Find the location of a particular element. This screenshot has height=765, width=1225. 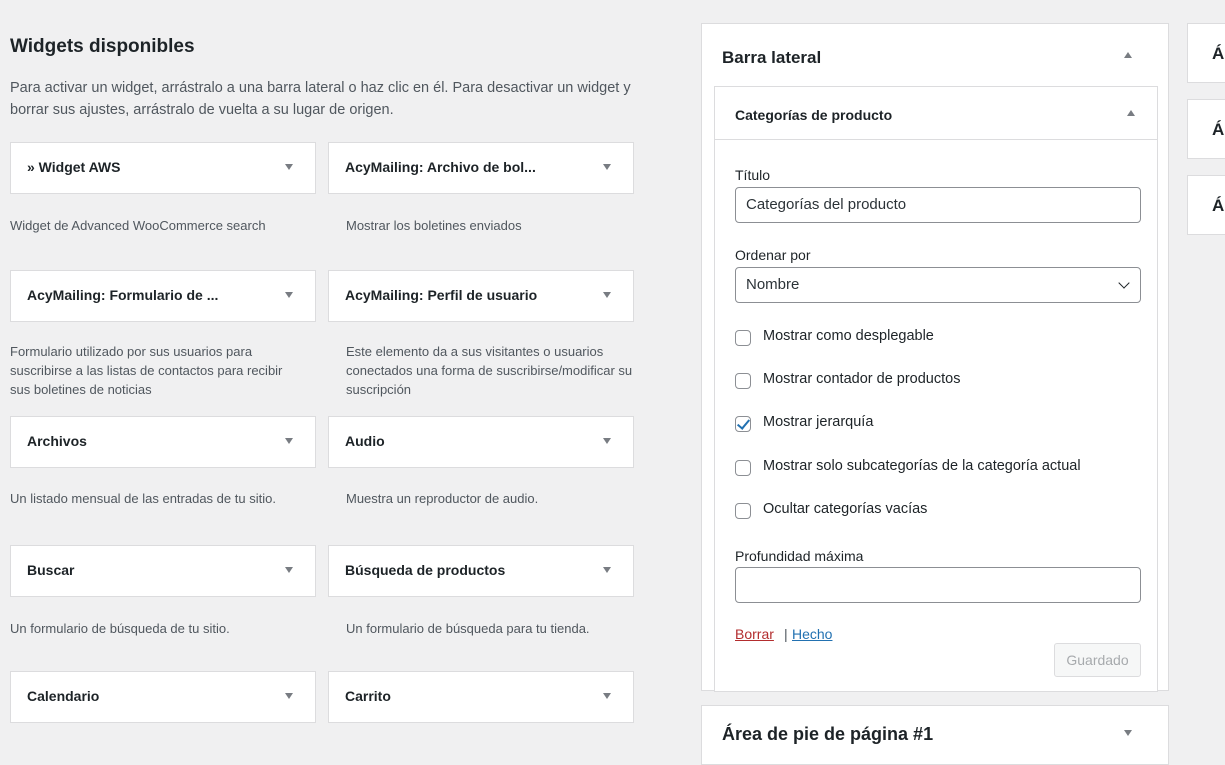

checkbox-label: Ocultar categorías vacías is located at coordinates (845, 509).